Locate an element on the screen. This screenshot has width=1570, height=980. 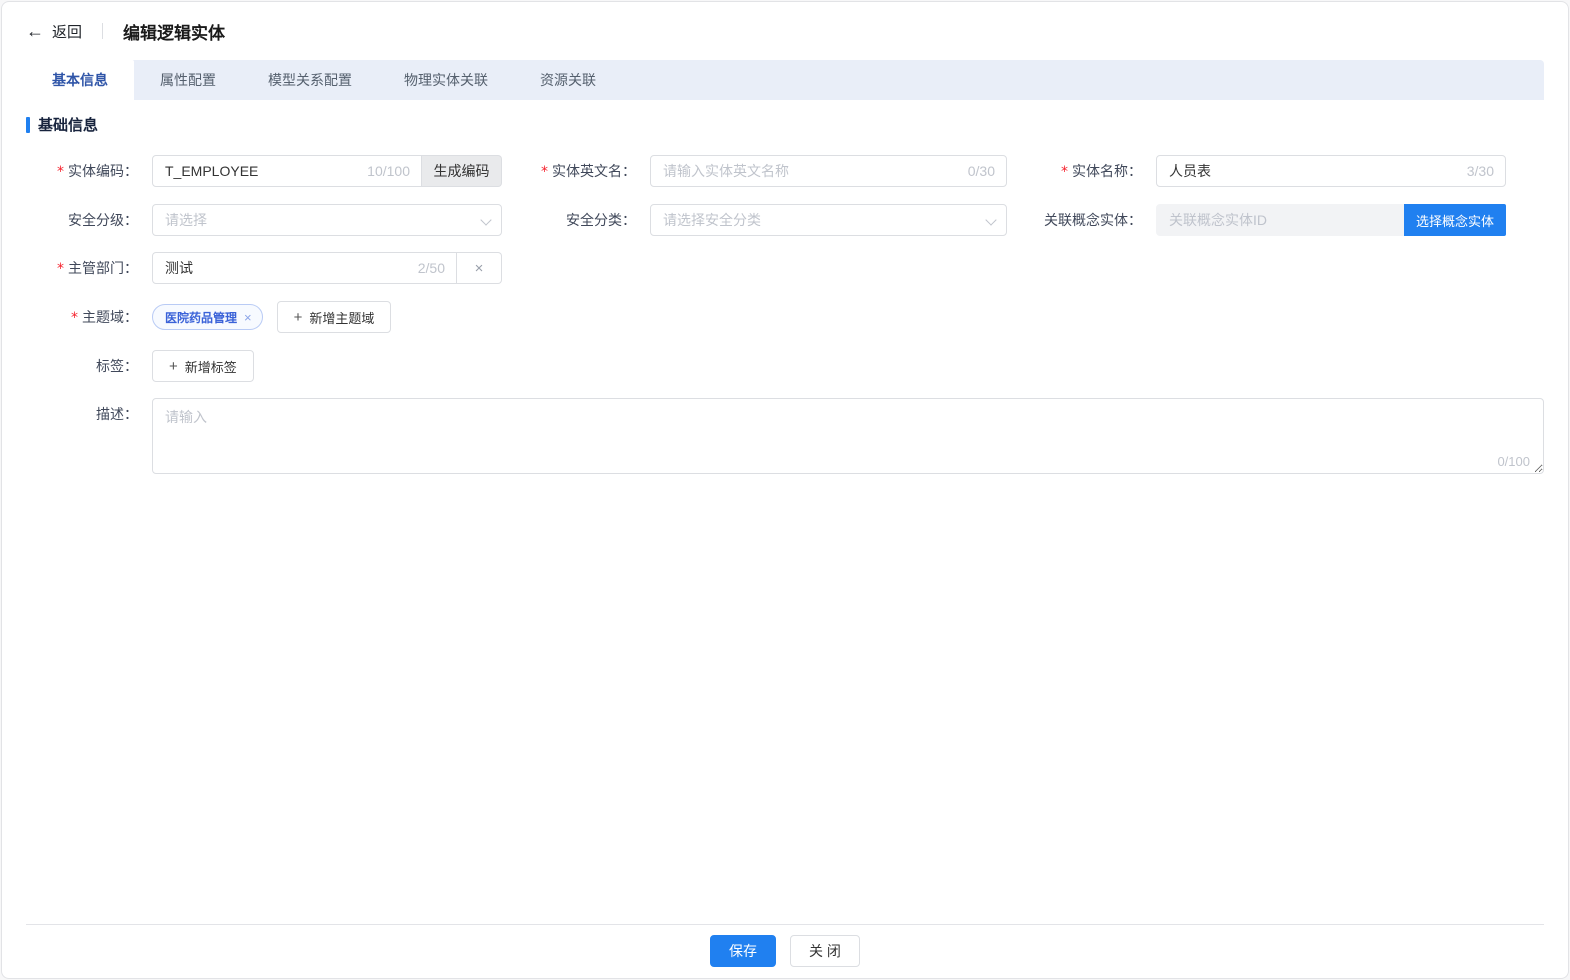
entity-code-control: 10/100 生成编码 is located at coordinates (327, 171).